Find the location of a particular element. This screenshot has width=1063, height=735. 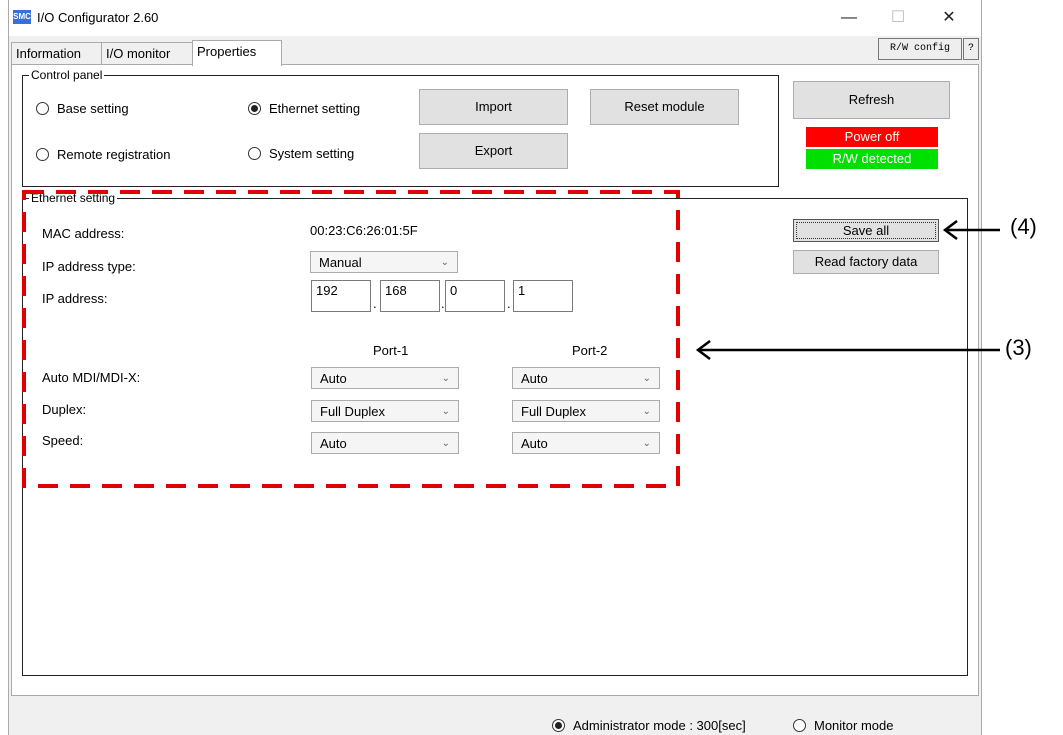

power-status-badge: Power off is located at coordinates (872, 137).